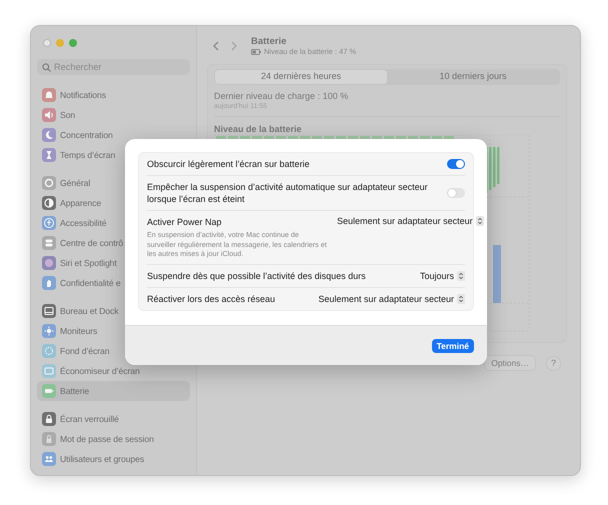  I want to click on contrast-icon, so click(49, 203).